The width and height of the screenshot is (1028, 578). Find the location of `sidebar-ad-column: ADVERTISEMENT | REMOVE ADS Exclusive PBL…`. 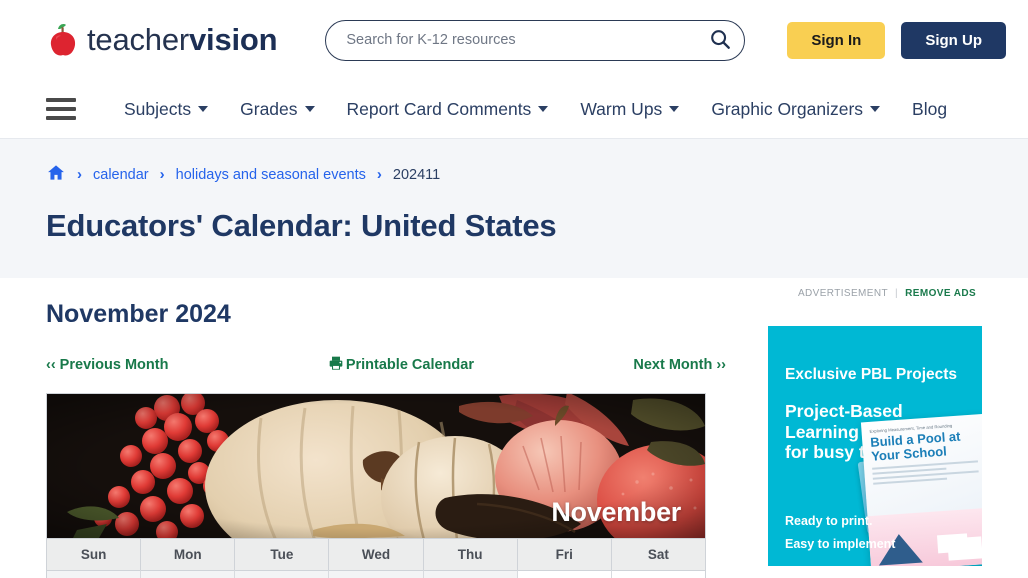

sidebar-ad-column: ADVERTISEMENT | REMOVE ADS Exclusive PBL… is located at coordinates (866, 428).